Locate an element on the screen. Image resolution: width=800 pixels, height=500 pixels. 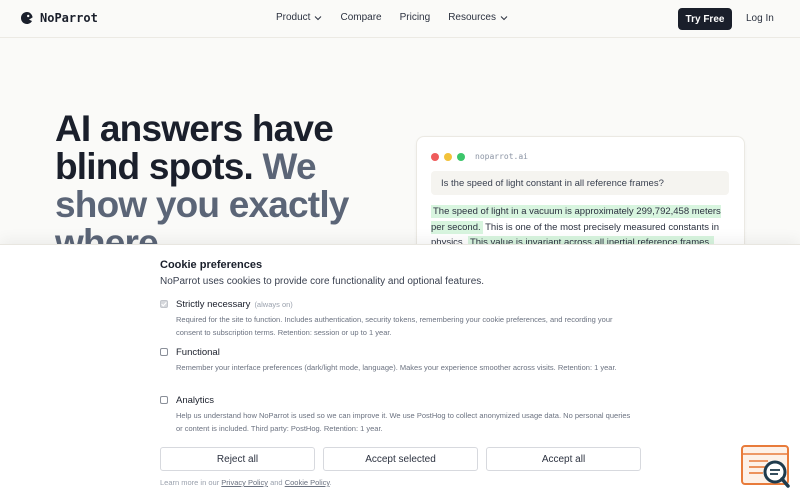
privacy-policy-link: Privacy Policy is located at coordinates (244, 482).